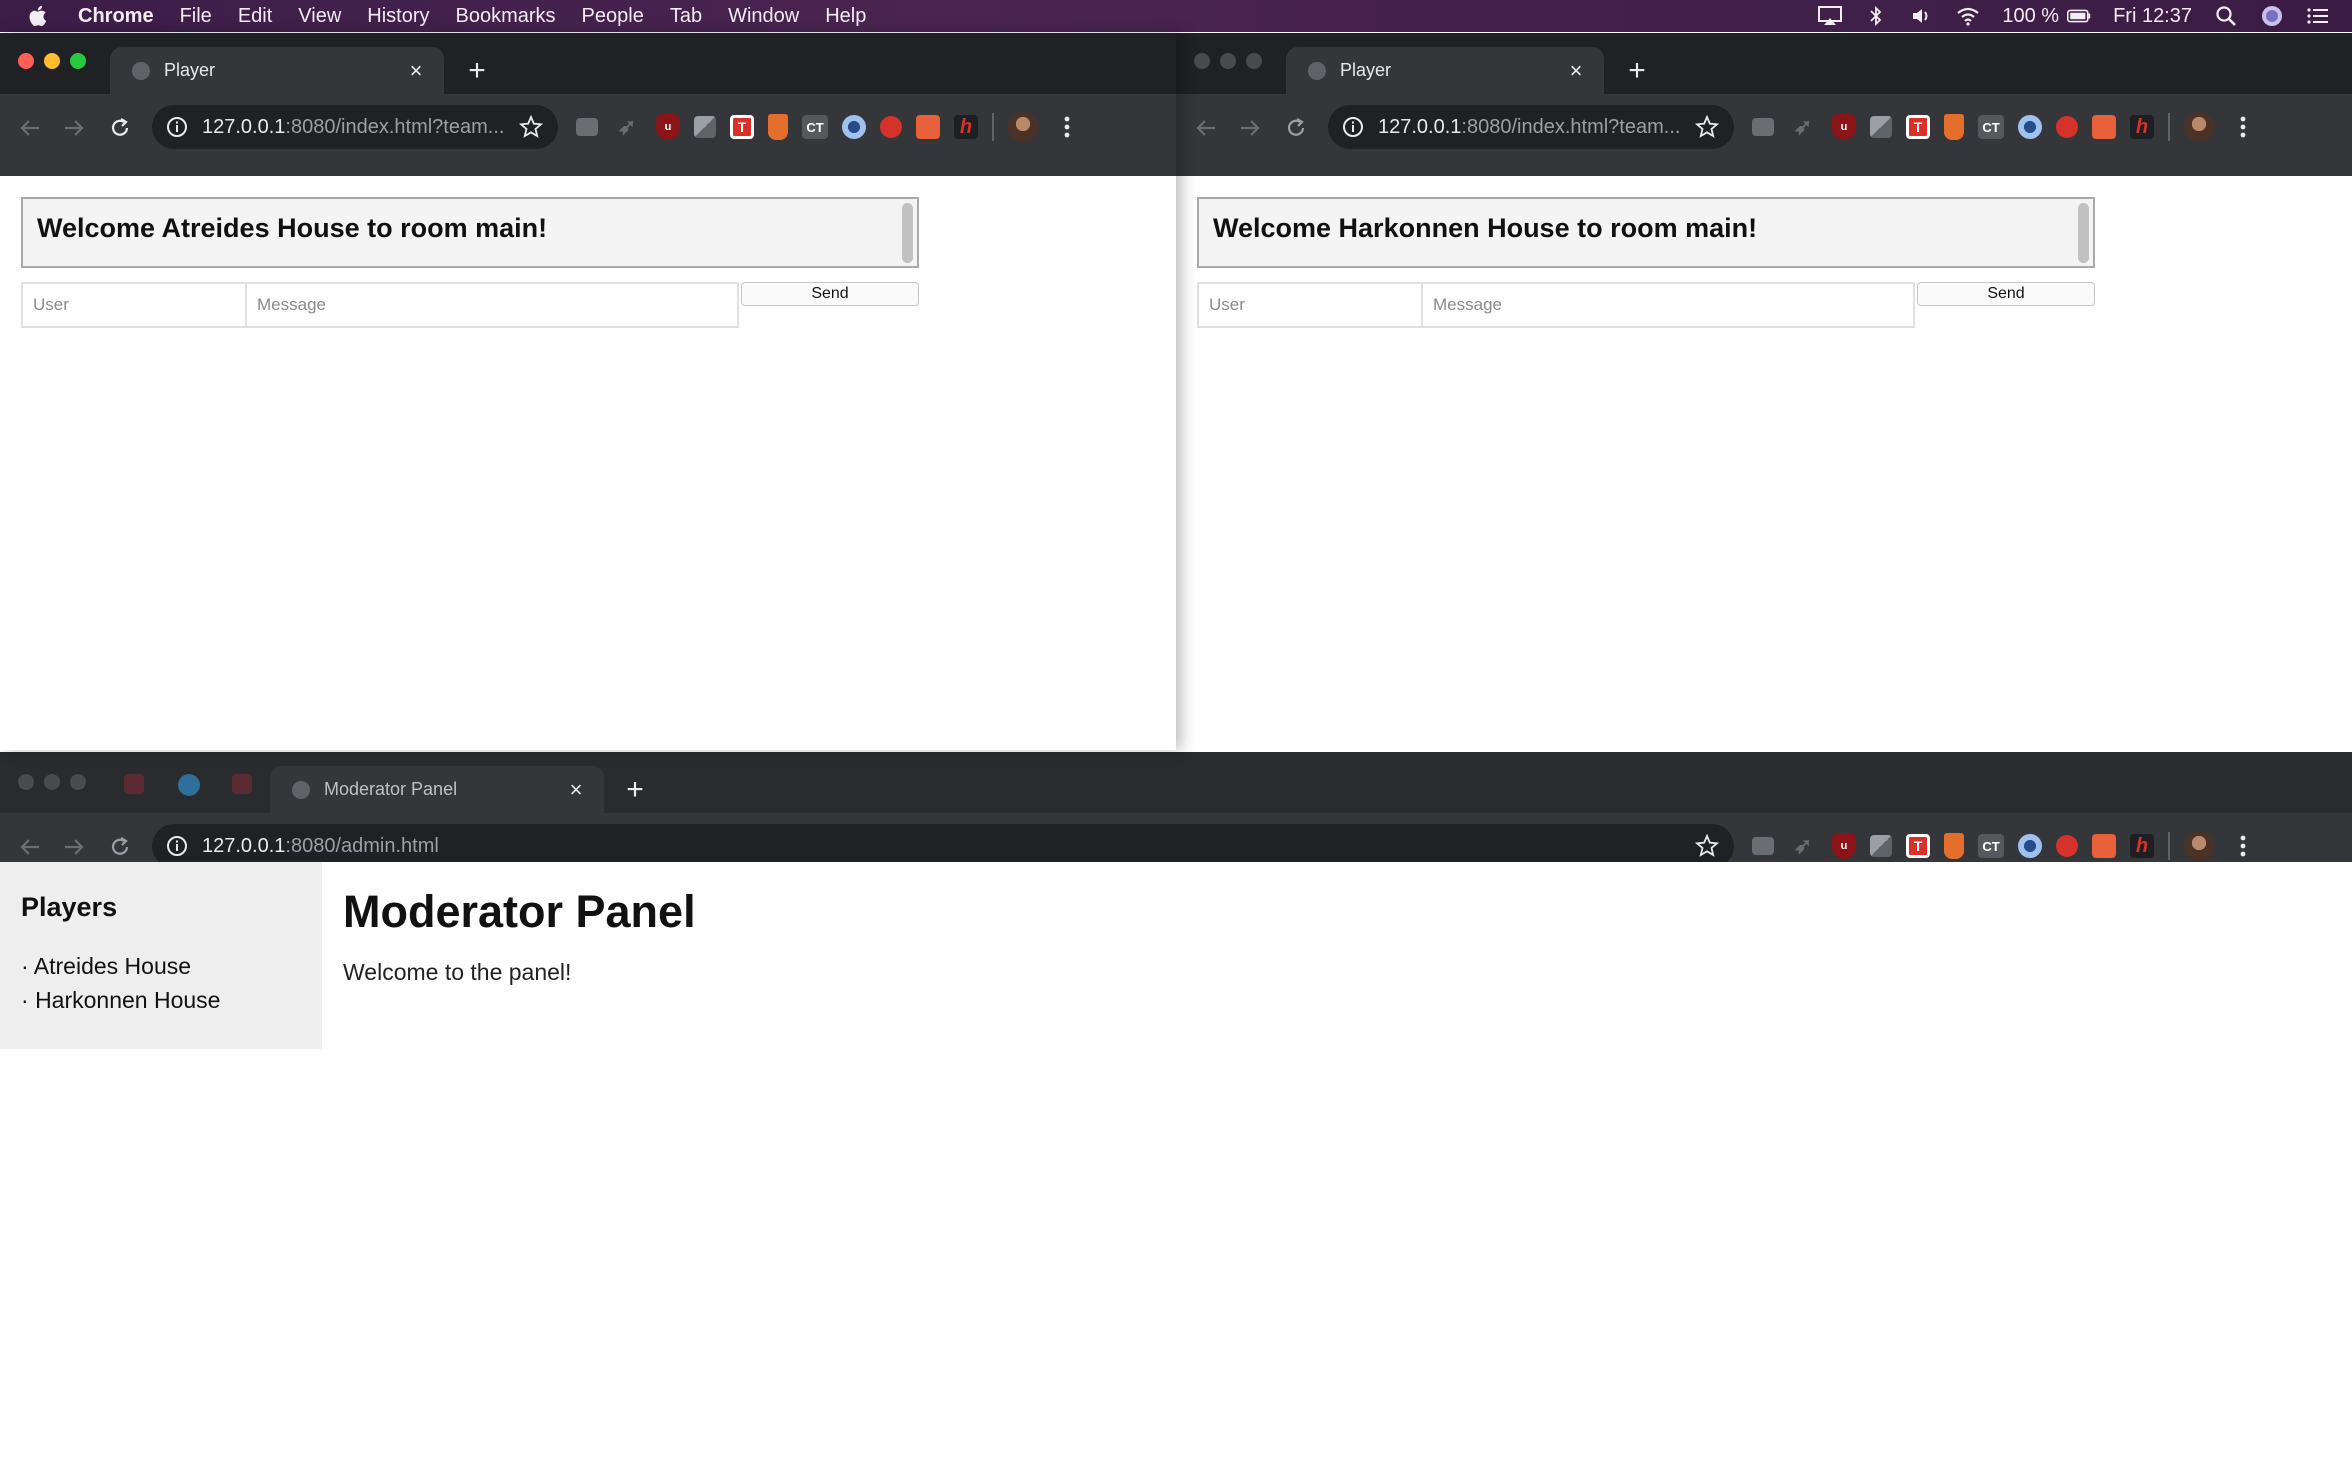 The image size is (2352, 1470). Describe the element at coordinates (2152, 16) in the screenshot. I see `clock: Fri 12:37` at that location.